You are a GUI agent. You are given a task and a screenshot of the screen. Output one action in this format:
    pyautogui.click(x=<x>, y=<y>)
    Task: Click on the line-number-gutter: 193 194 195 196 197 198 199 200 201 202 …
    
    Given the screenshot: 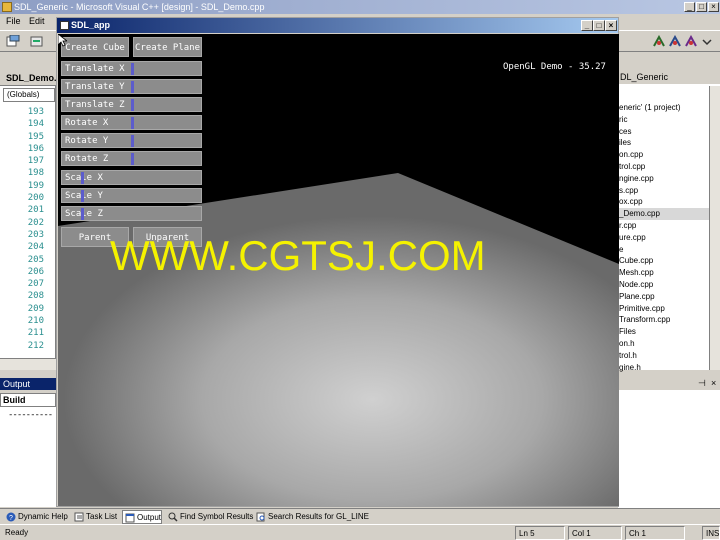 What is the action you would take?
    pyautogui.click(x=22, y=229)
    